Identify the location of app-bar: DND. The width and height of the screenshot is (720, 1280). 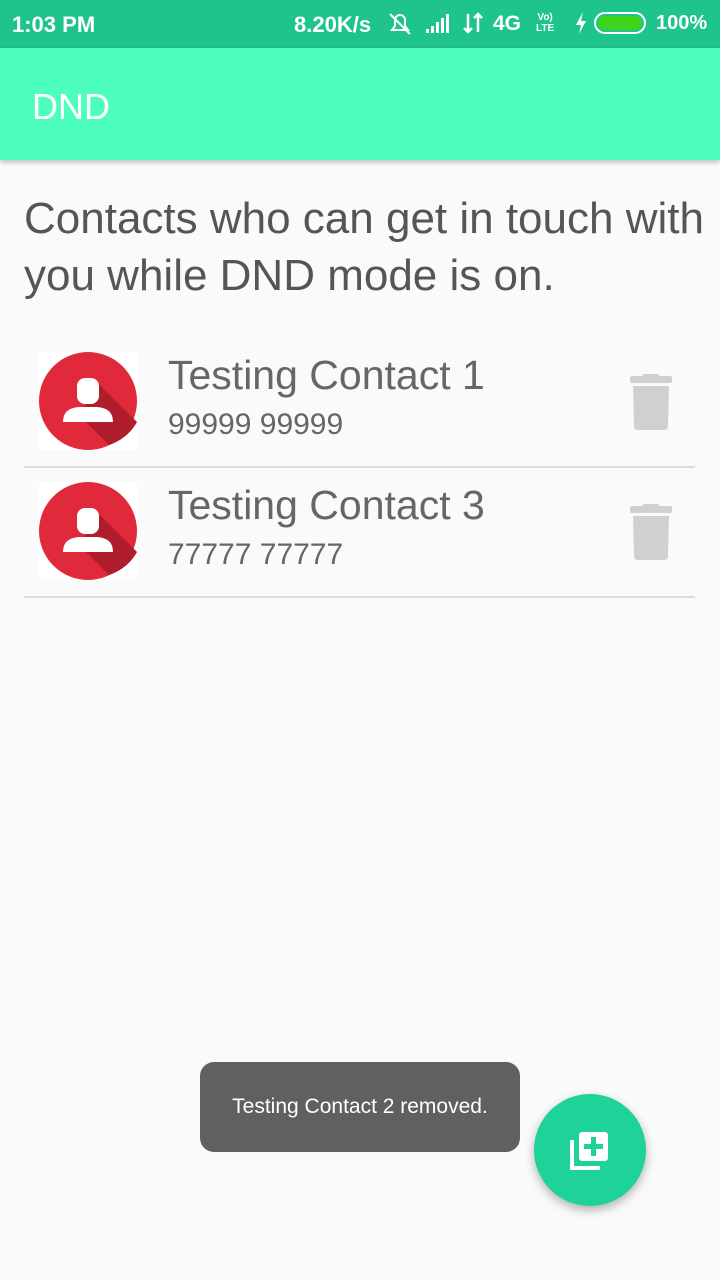
(360, 104).